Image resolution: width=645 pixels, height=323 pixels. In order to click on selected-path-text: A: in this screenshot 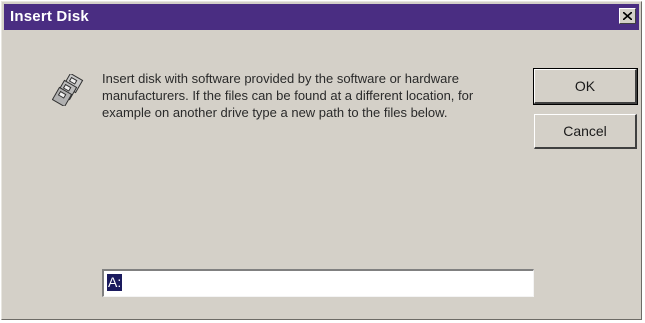, I will do `click(115, 282)`.